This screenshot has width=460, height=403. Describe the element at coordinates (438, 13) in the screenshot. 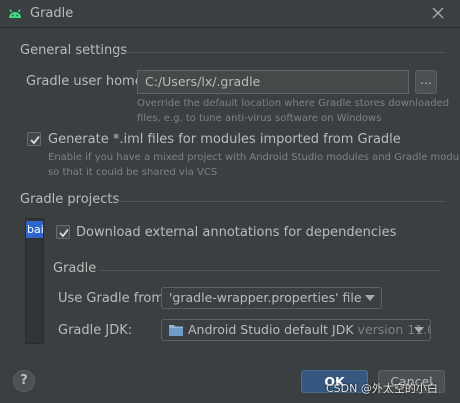

I see `close-icon` at that location.